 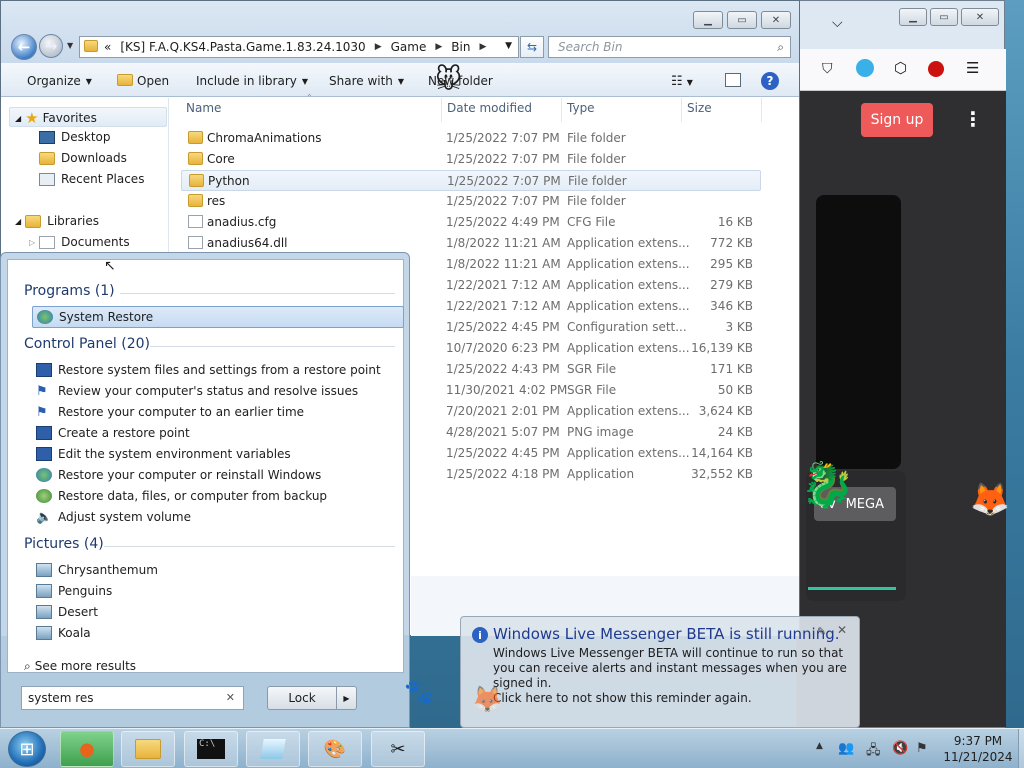 What do you see at coordinates (722, 474) in the screenshot?
I see `file-size: 32,552 KB` at bounding box center [722, 474].